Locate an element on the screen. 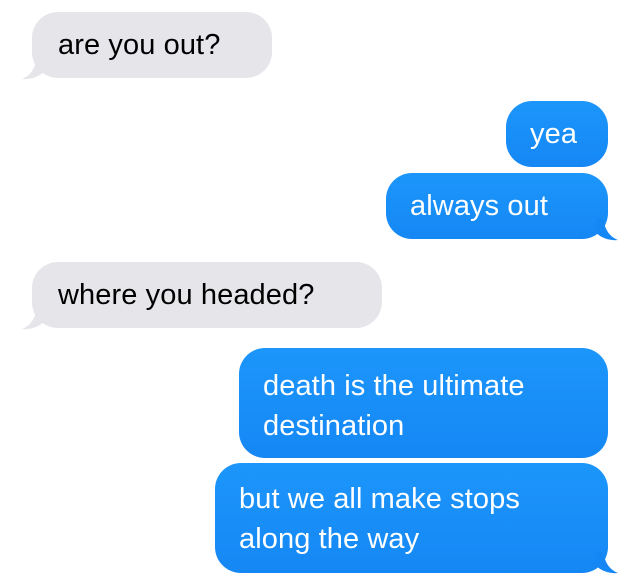  outgoing-message-bubble: yea is located at coordinates (557, 134).